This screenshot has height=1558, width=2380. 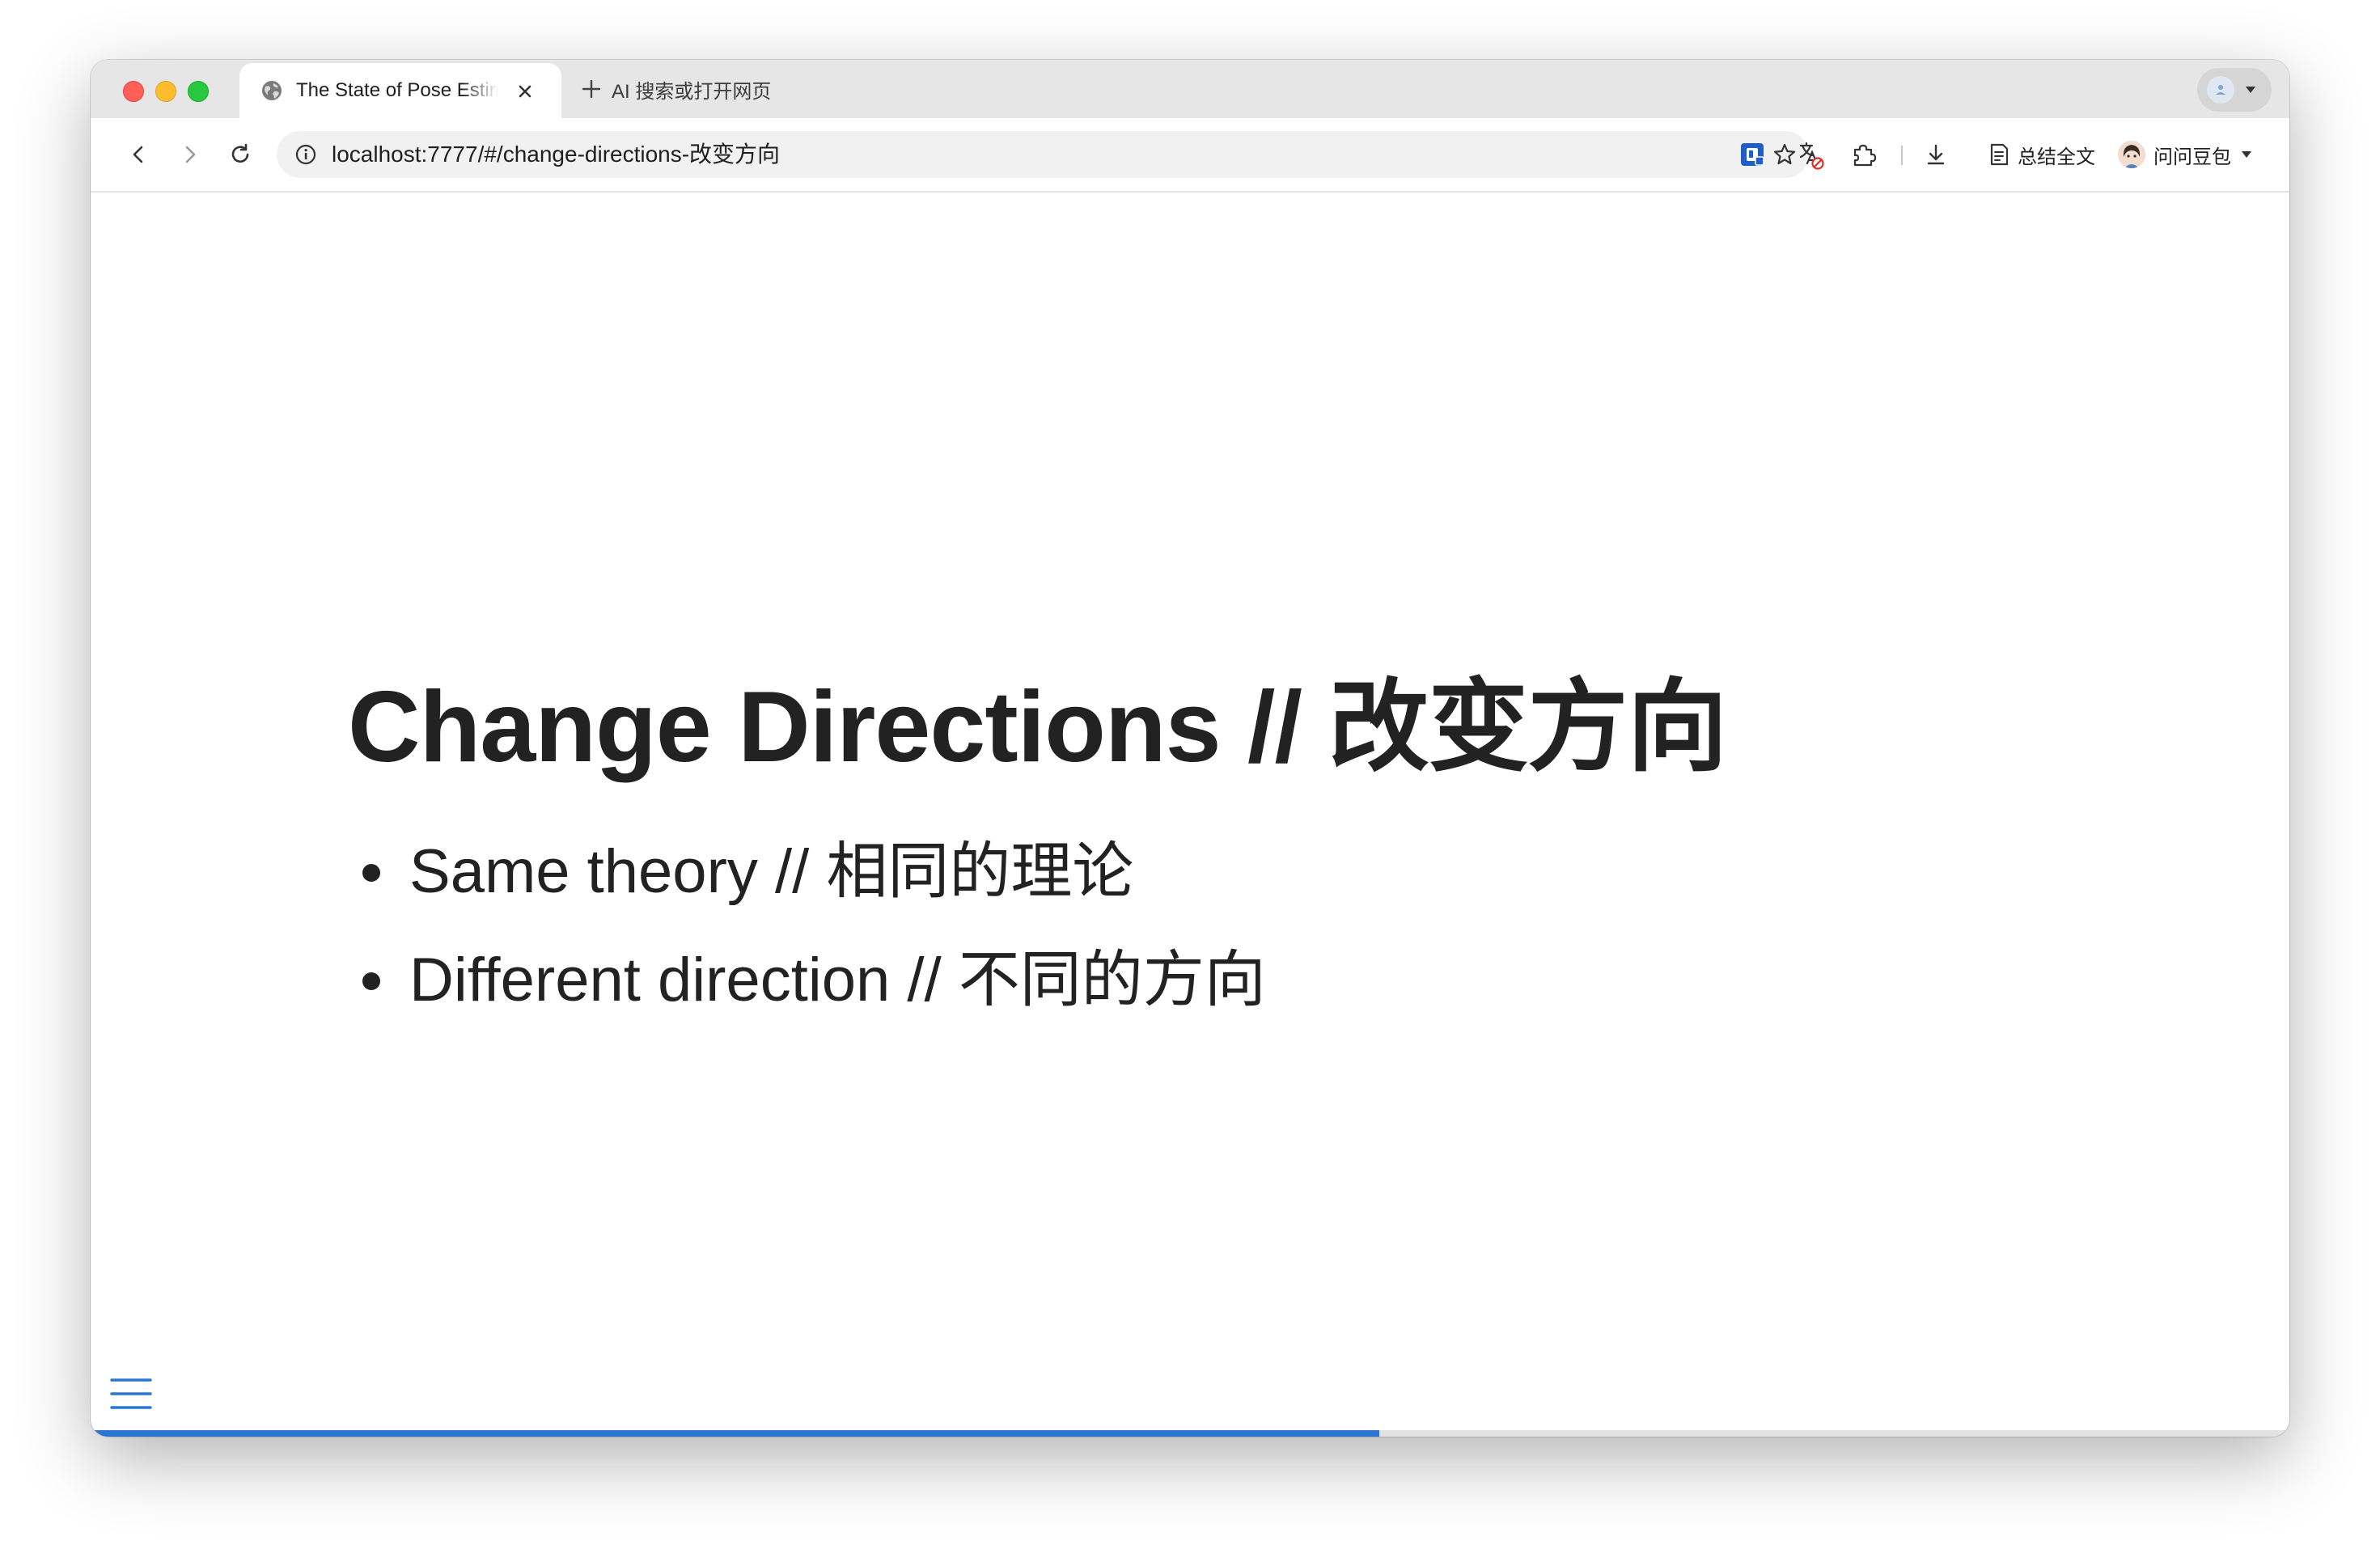 I want to click on url-text: localhost:7777/#/change-directions-改变方向, so click(x=556, y=154).